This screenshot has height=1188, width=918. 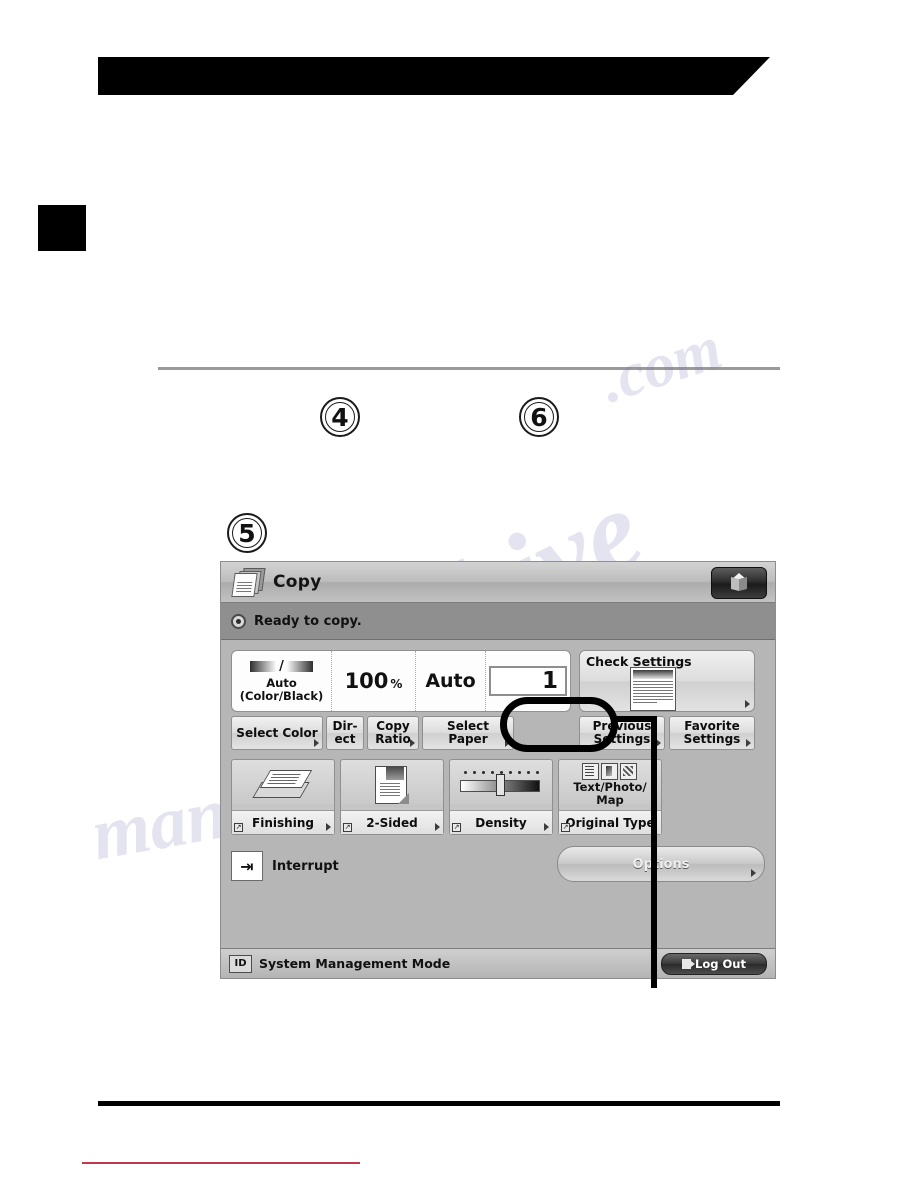 I want to click on interrupt-icon: ⇥, so click(x=247, y=866).